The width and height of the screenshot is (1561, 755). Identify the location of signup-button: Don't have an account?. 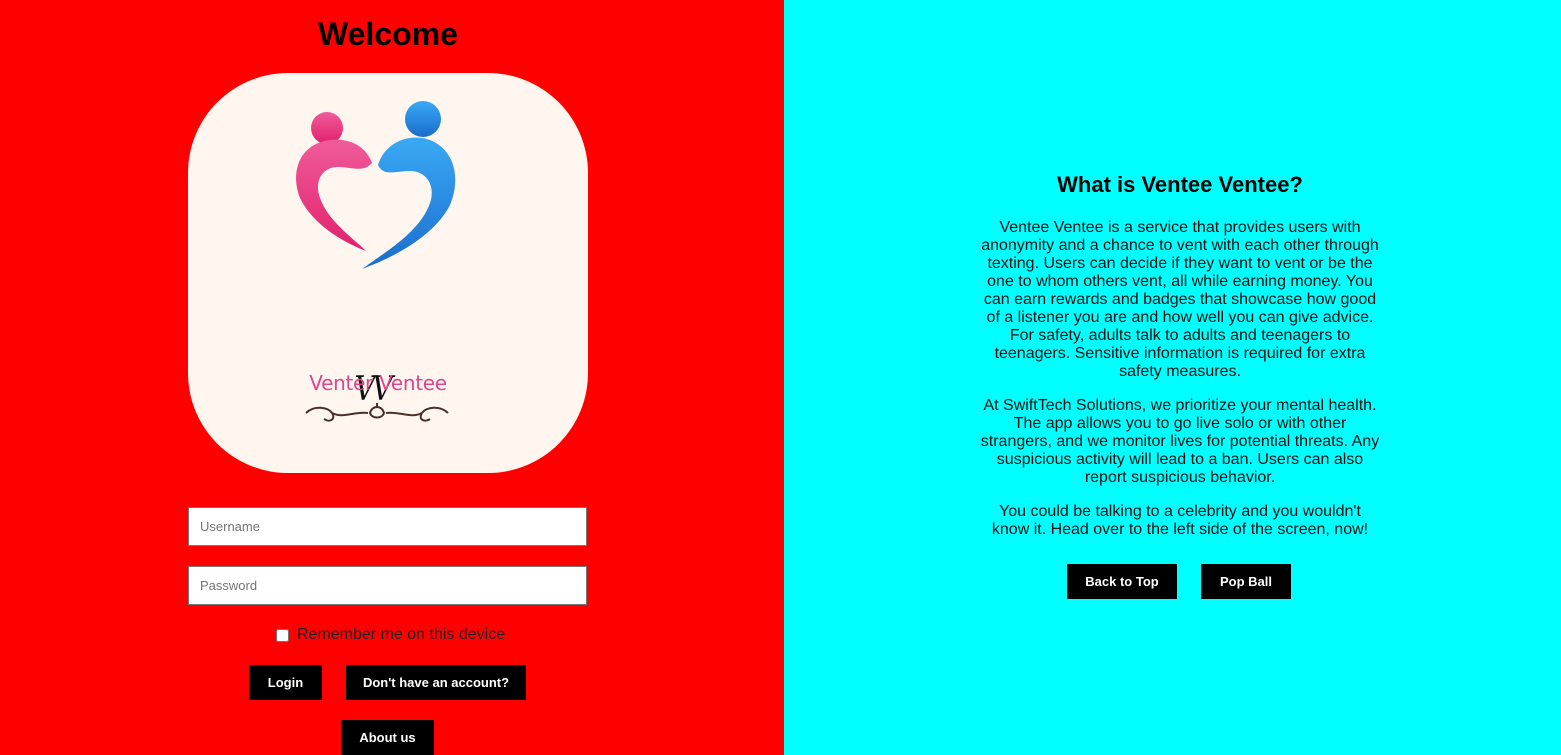
(436, 682).